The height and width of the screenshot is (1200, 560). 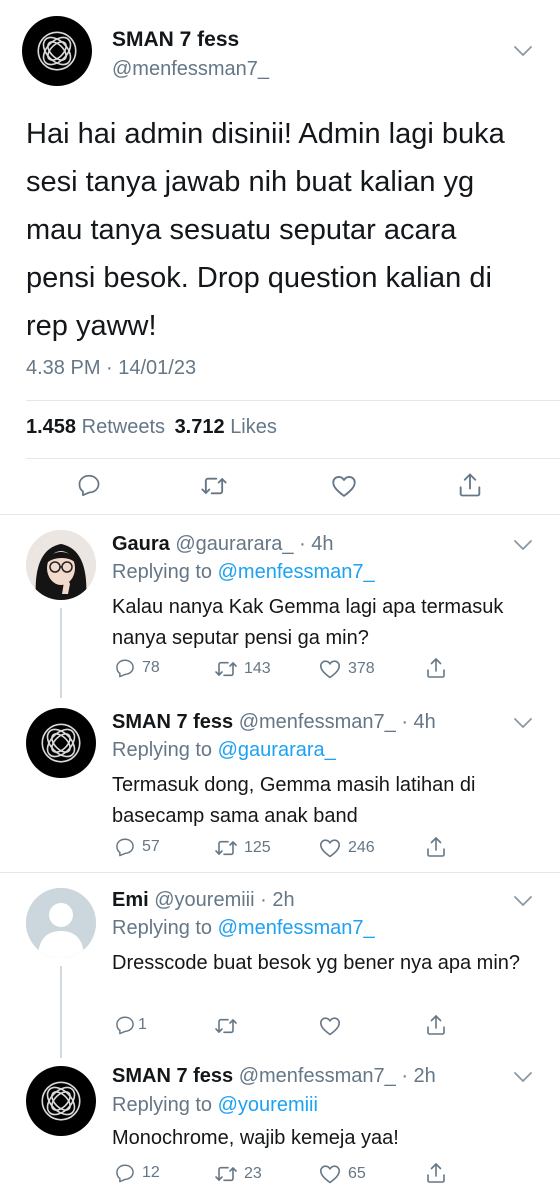 I want to click on retweet-count: 143, so click(x=257, y=668).